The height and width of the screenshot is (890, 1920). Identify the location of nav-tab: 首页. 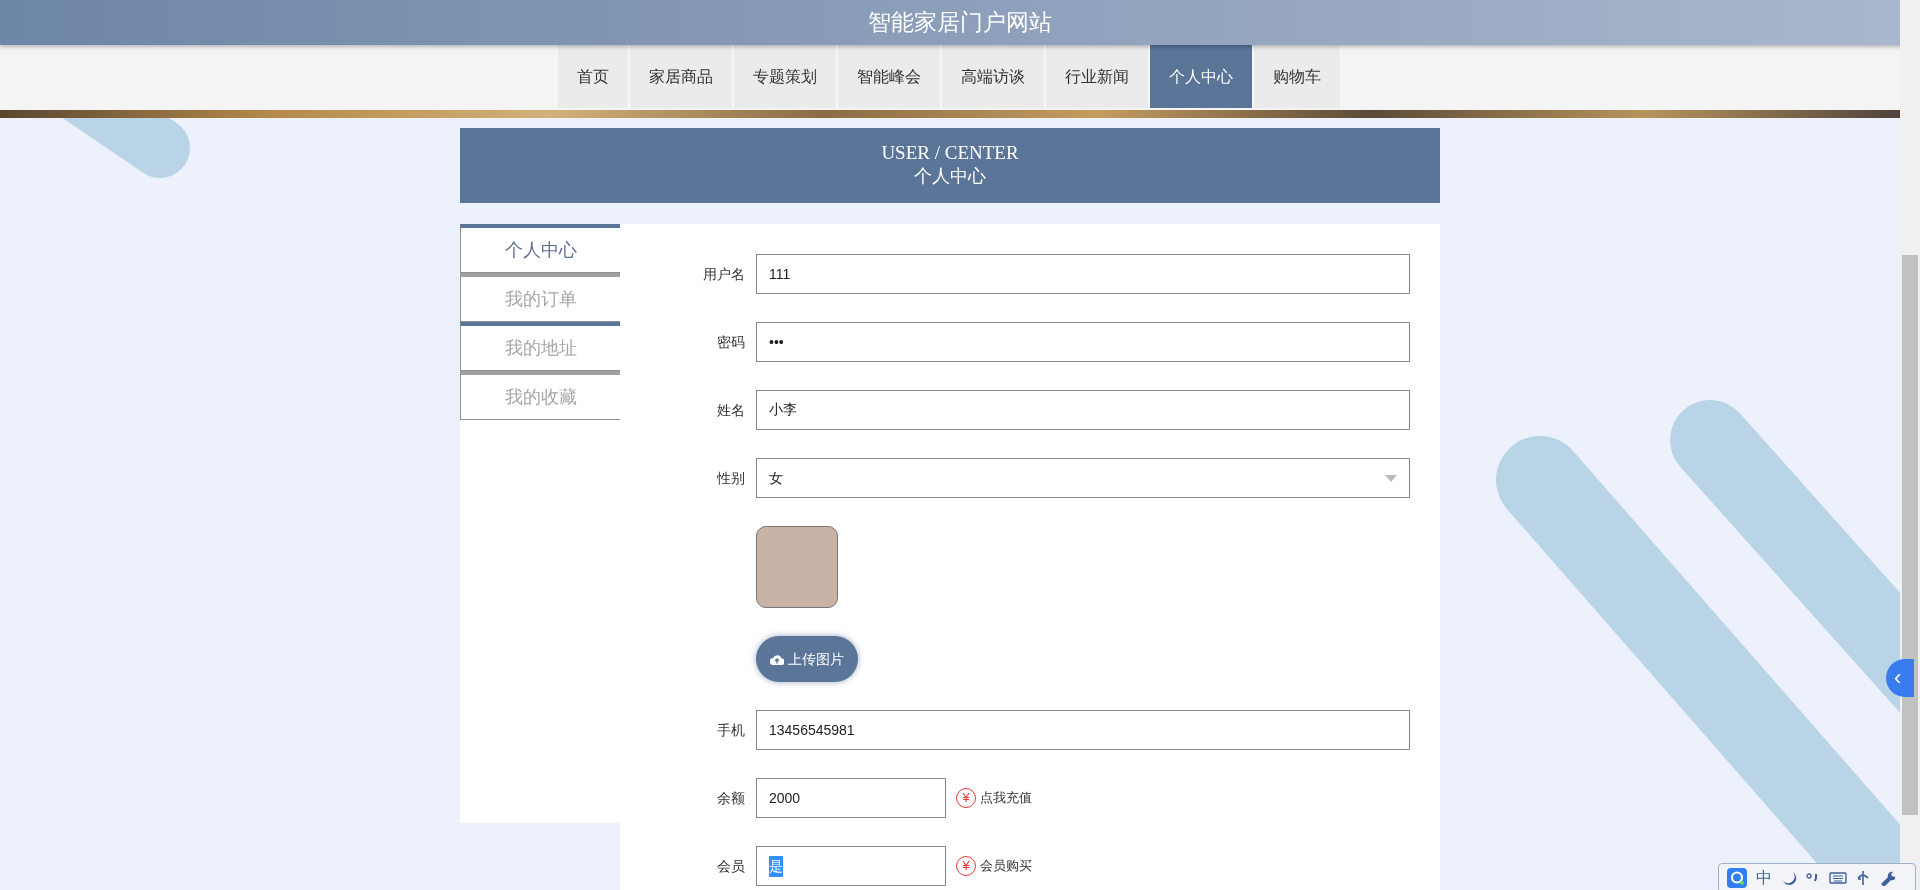
(594, 76).